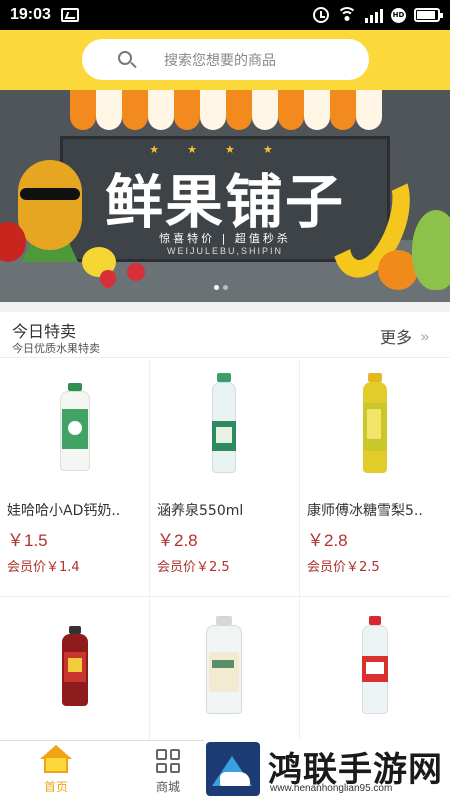 This screenshot has width=450, height=800. Describe the element at coordinates (431, 250) in the screenshot. I see `pear-illustration` at that location.